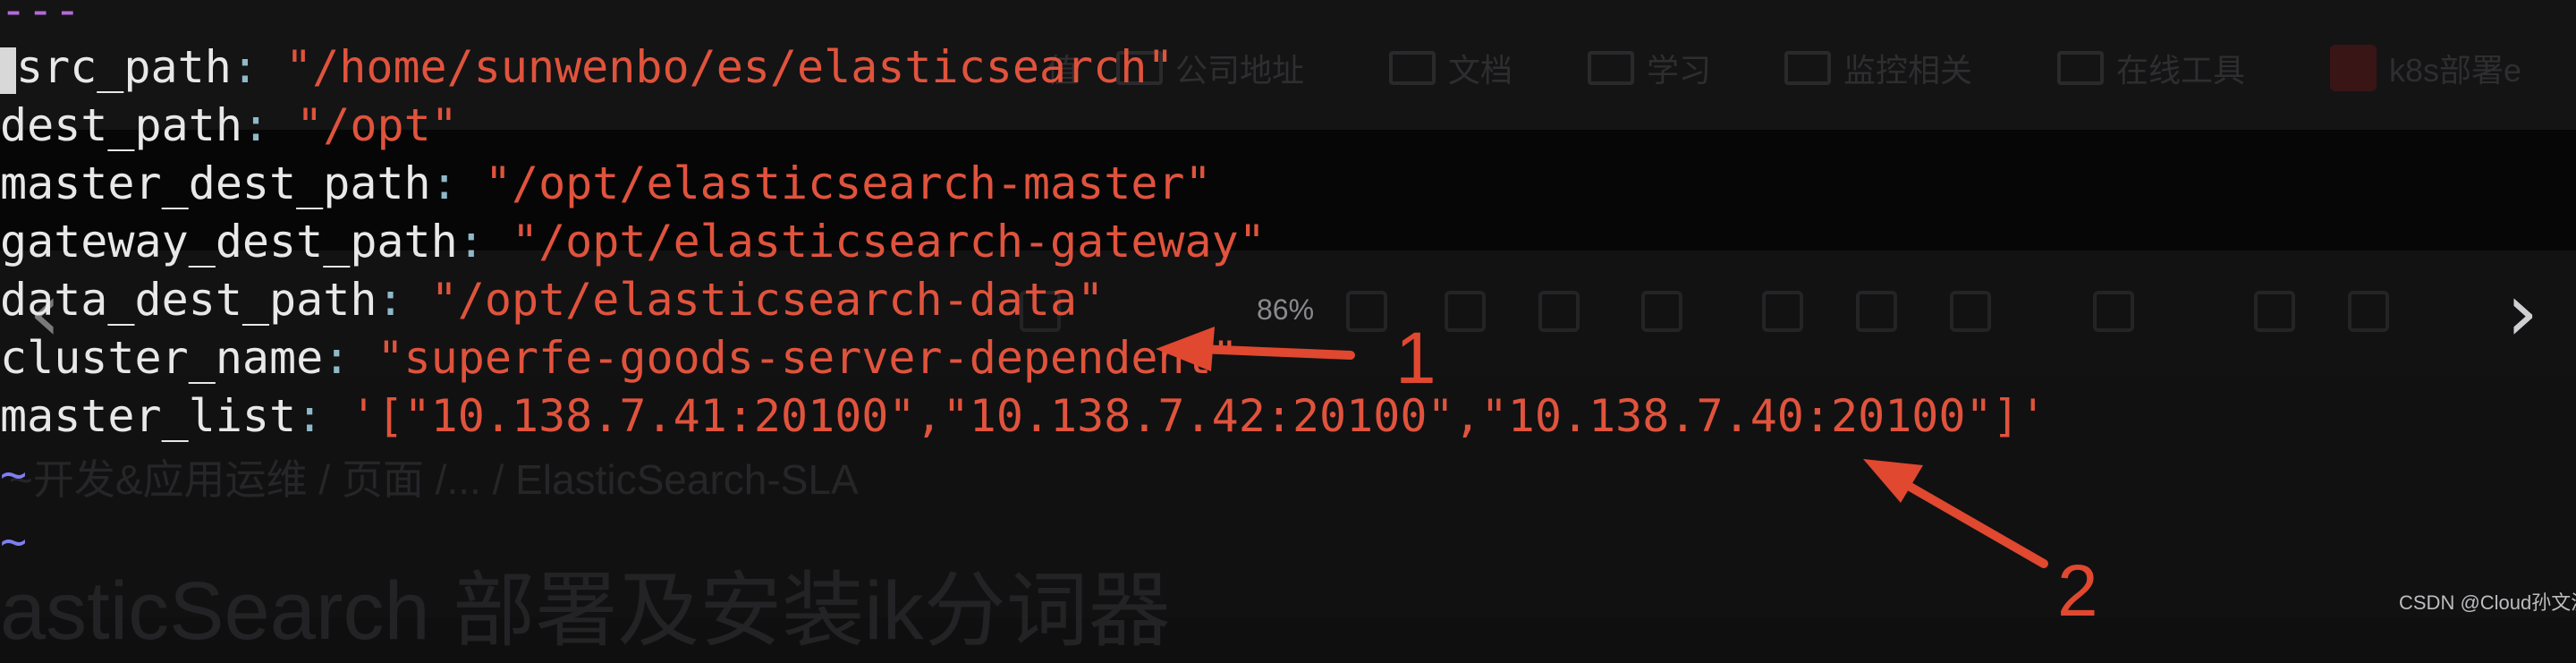 Image resolution: width=2576 pixels, height=663 pixels. What do you see at coordinates (2487, 602) in the screenshot?
I see `watermark: CSDN @Cloud孙文波` at bounding box center [2487, 602].